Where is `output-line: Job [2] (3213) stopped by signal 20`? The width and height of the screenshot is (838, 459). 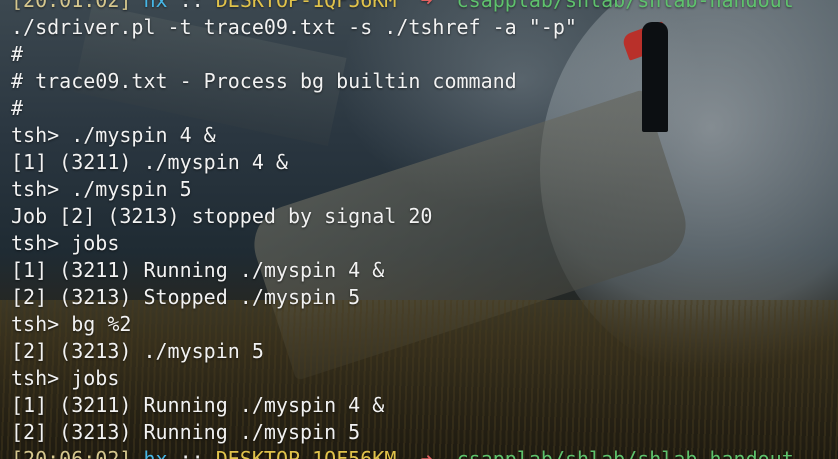 output-line: Job [2] (3213) stopped by signal 20 is located at coordinates (222, 216).